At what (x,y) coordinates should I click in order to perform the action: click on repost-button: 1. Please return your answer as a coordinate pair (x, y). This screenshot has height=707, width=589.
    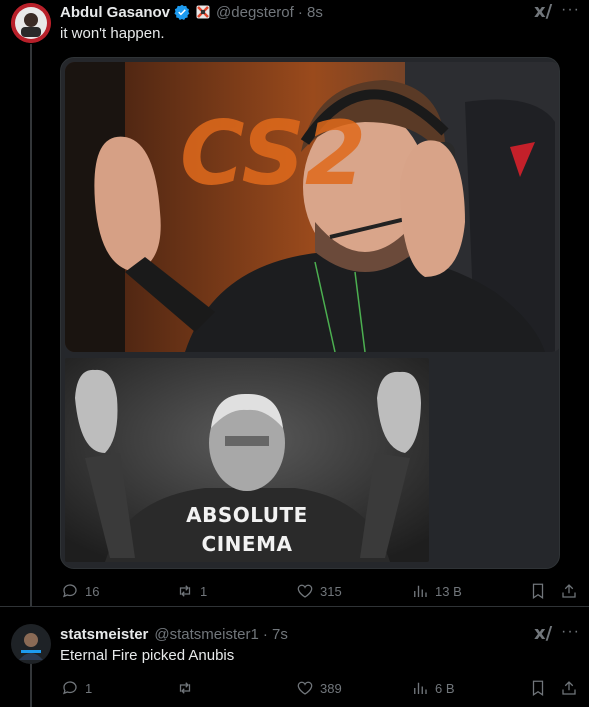
    Looking at the image, I should click on (191, 591).